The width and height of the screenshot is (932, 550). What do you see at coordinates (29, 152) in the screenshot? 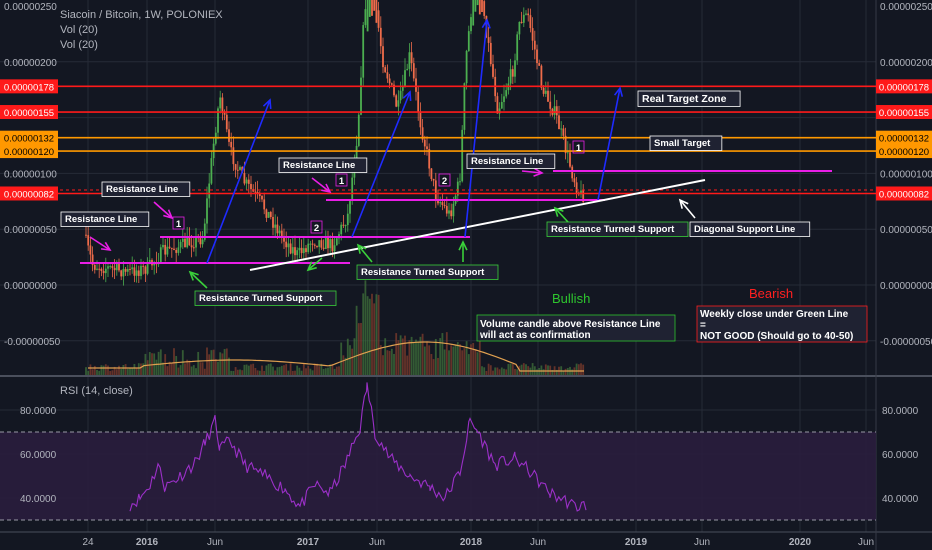
I see `price-level-value-left: 0.00000120` at bounding box center [29, 152].